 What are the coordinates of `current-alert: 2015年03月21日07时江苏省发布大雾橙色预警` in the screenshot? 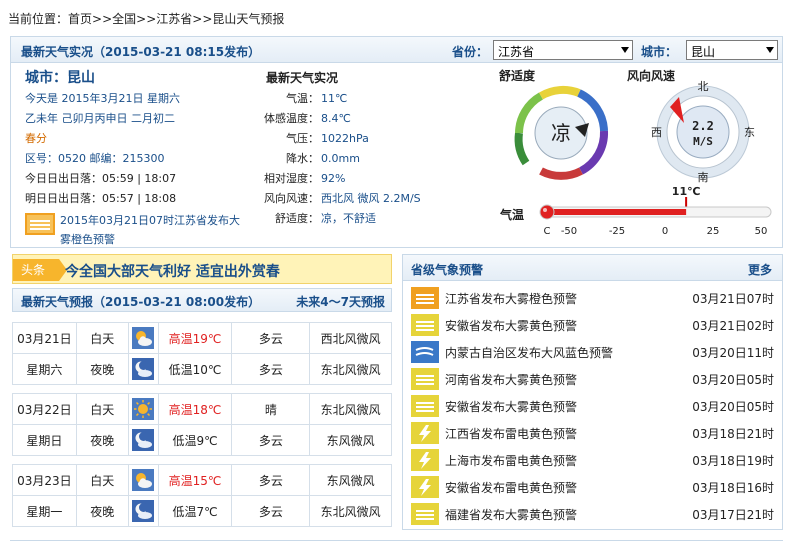 It's located at (140, 230).